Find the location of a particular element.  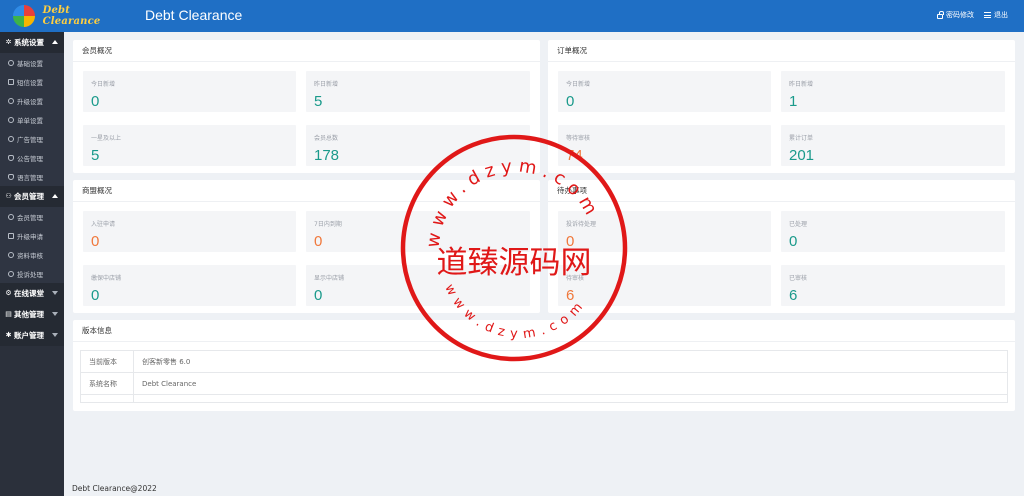

gear-icon is located at coordinates (11, 62).